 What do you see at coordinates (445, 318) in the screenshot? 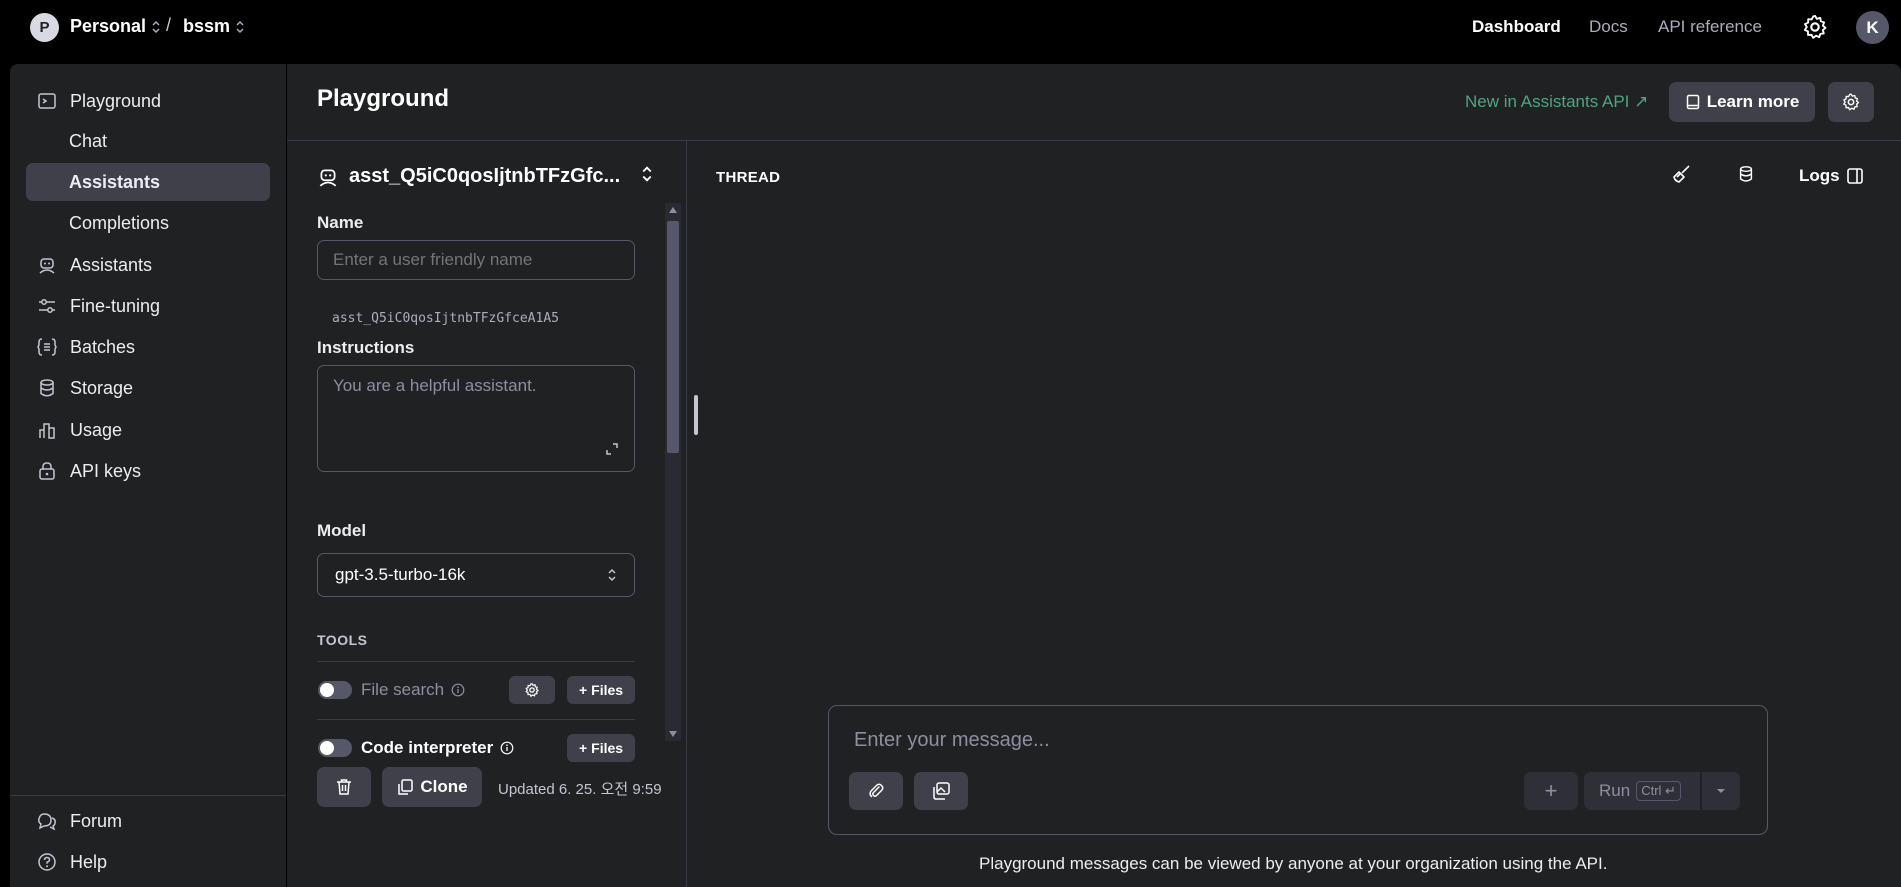
I see `assistant-id: asst_Q5iC0qosIjtnbTFzGfceA1A5` at bounding box center [445, 318].